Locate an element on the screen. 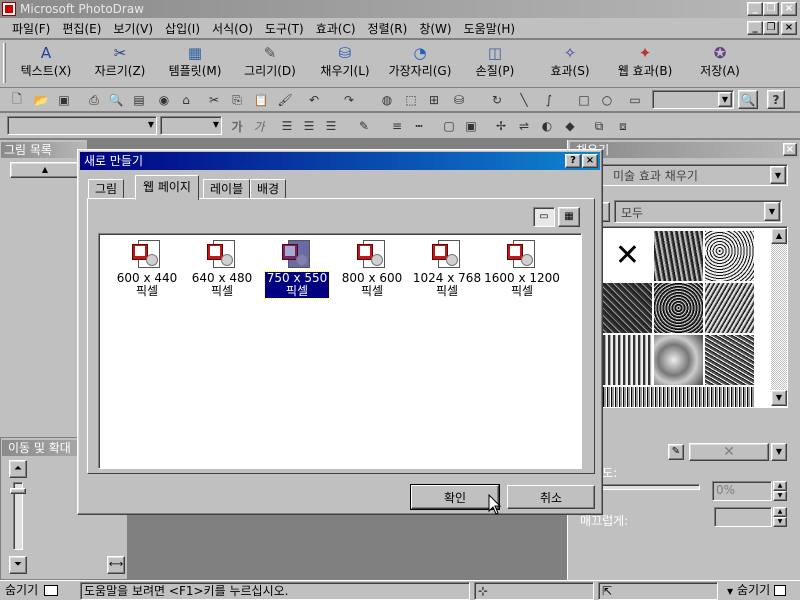 This screenshot has height=600, width=800. menu-item: 정렬(R) is located at coordinates (388, 29).